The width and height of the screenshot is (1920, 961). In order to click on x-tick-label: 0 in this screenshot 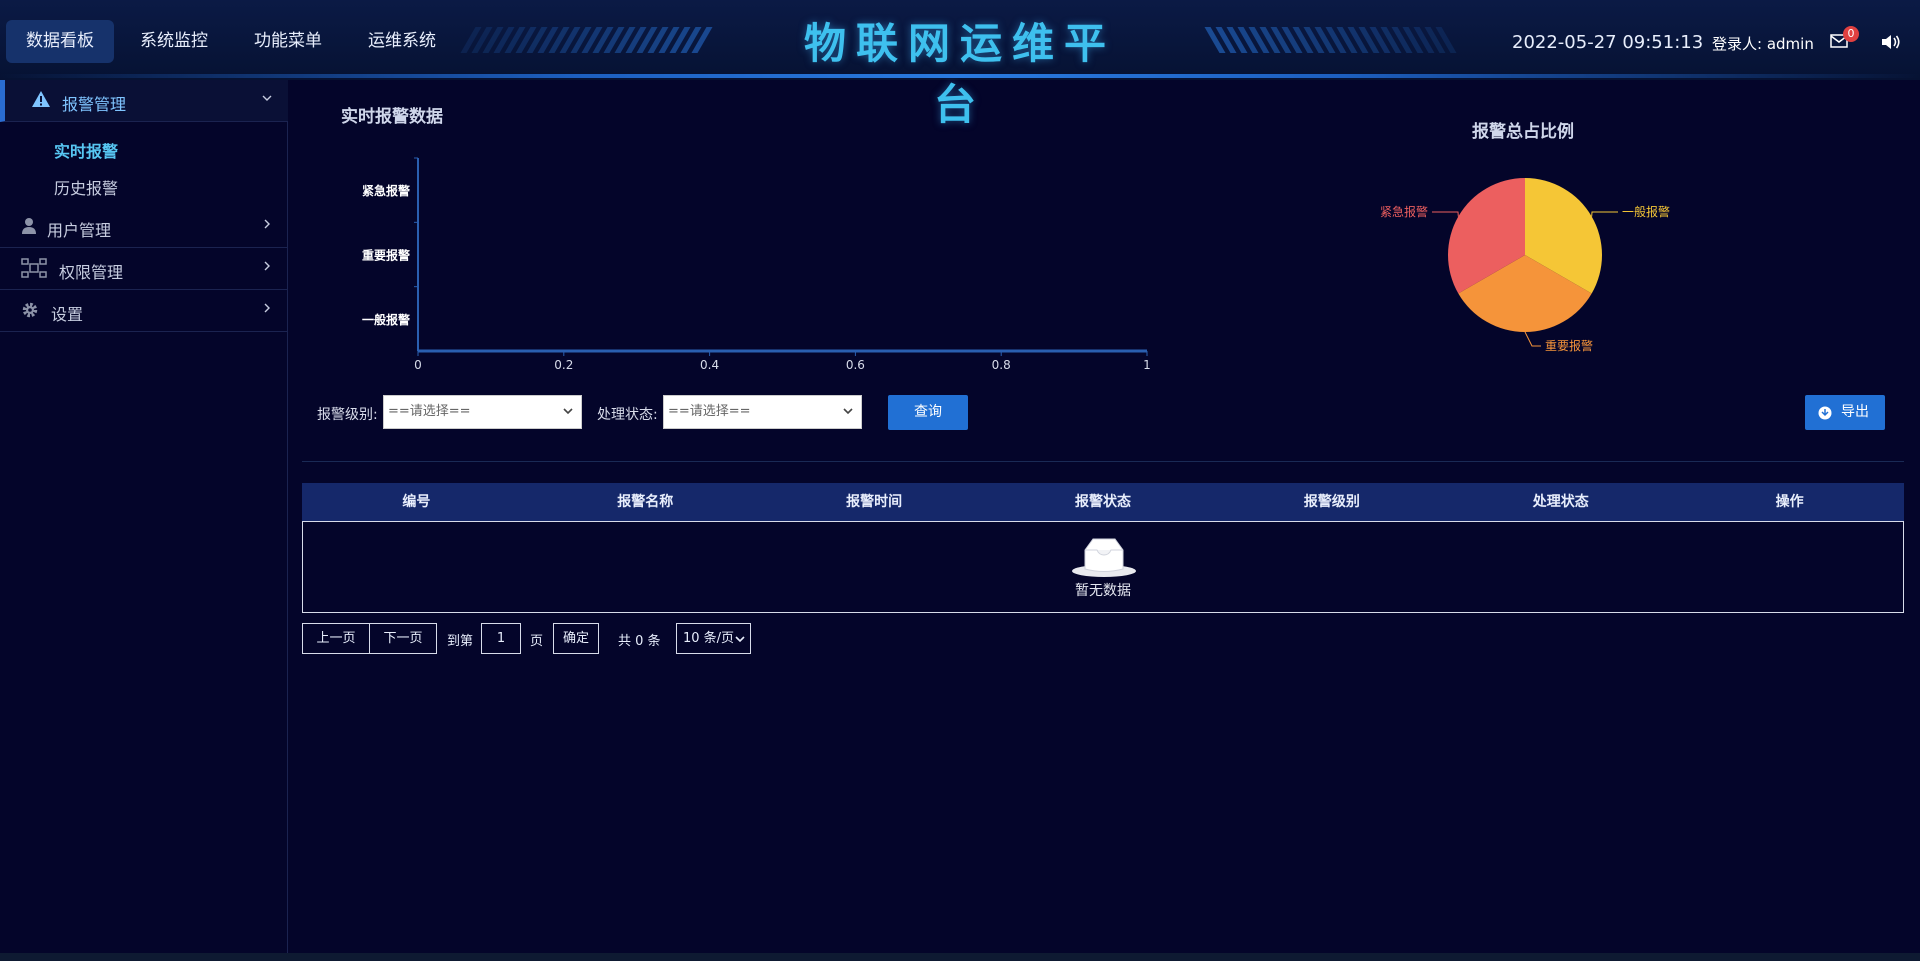, I will do `click(418, 365)`.